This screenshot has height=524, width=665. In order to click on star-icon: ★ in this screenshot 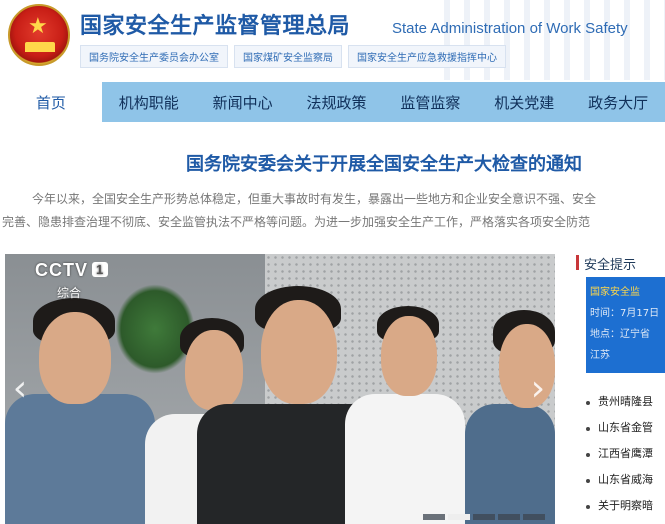, I will do `click(38, 26)`.